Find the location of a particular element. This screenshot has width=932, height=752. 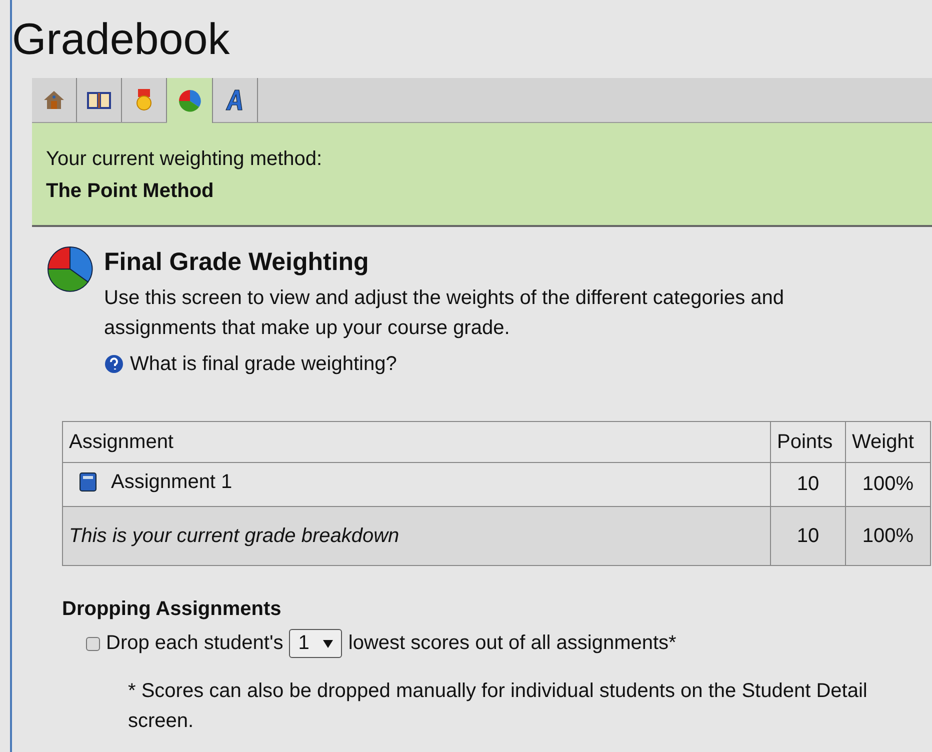

weighting-method: The Point Method is located at coordinates (130, 191).